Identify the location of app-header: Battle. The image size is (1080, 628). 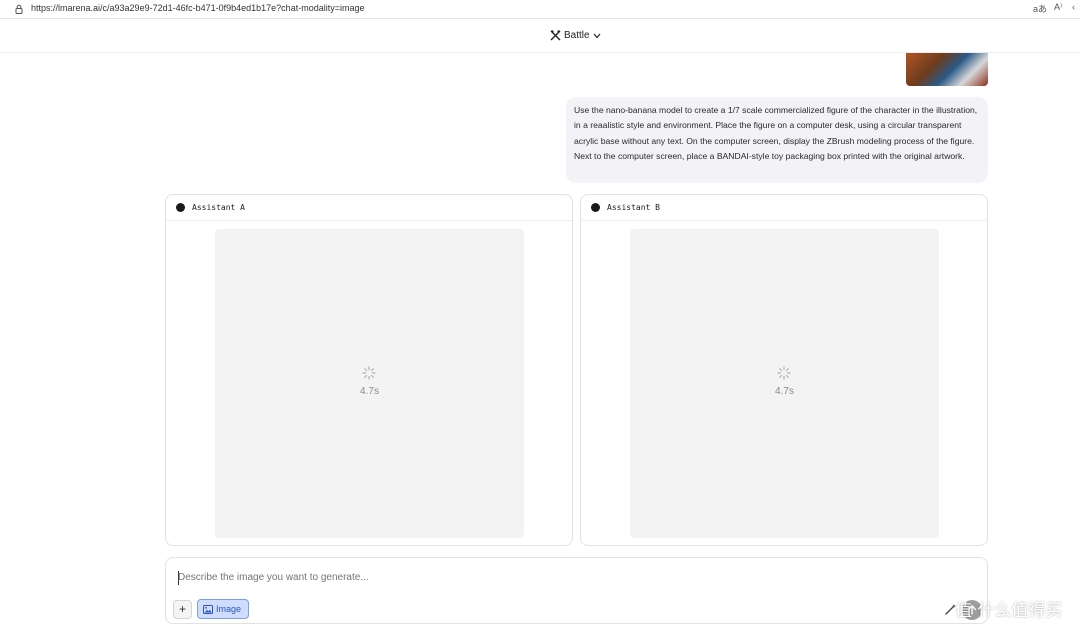
(540, 36).